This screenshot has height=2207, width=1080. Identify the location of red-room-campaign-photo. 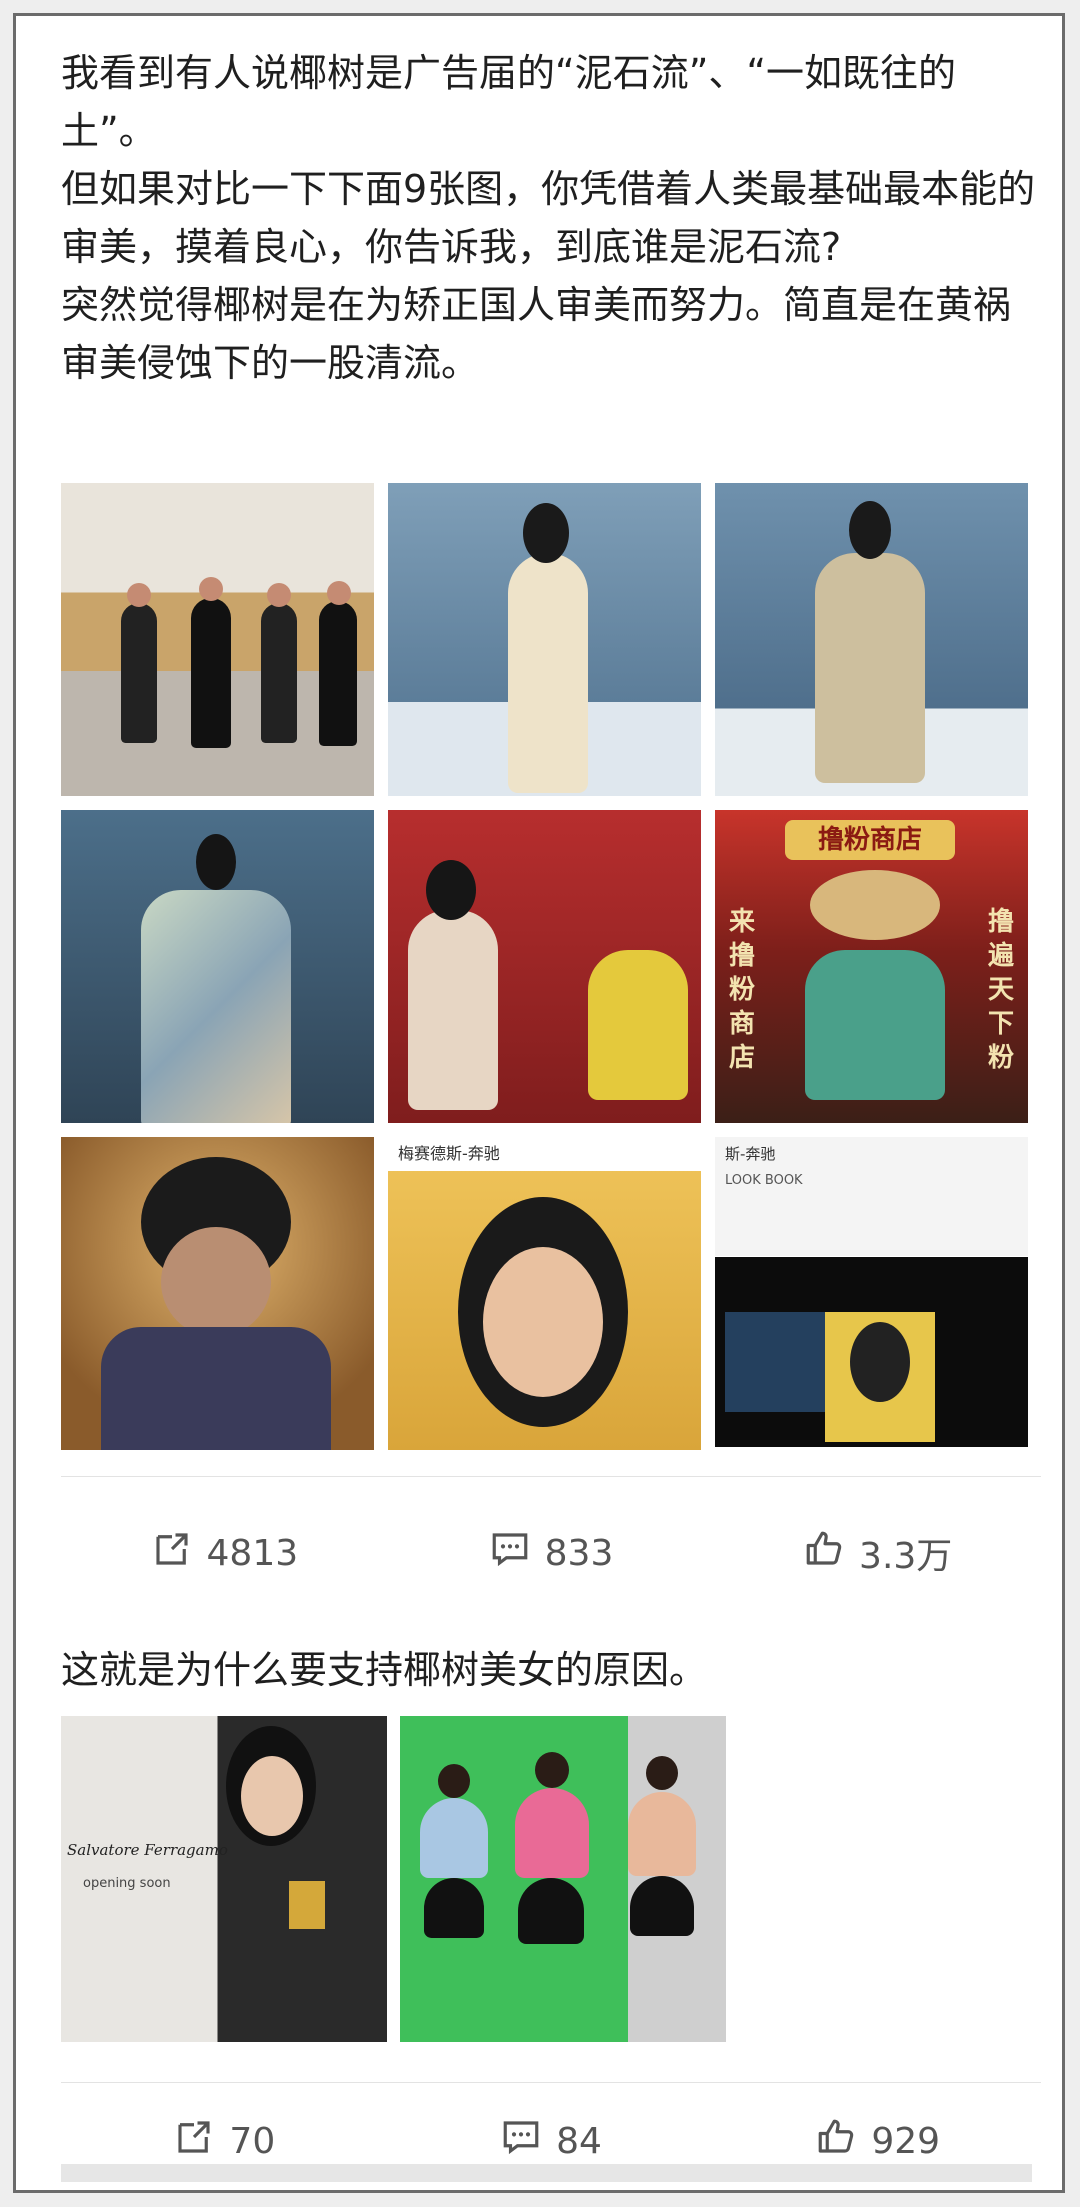
(544, 966).